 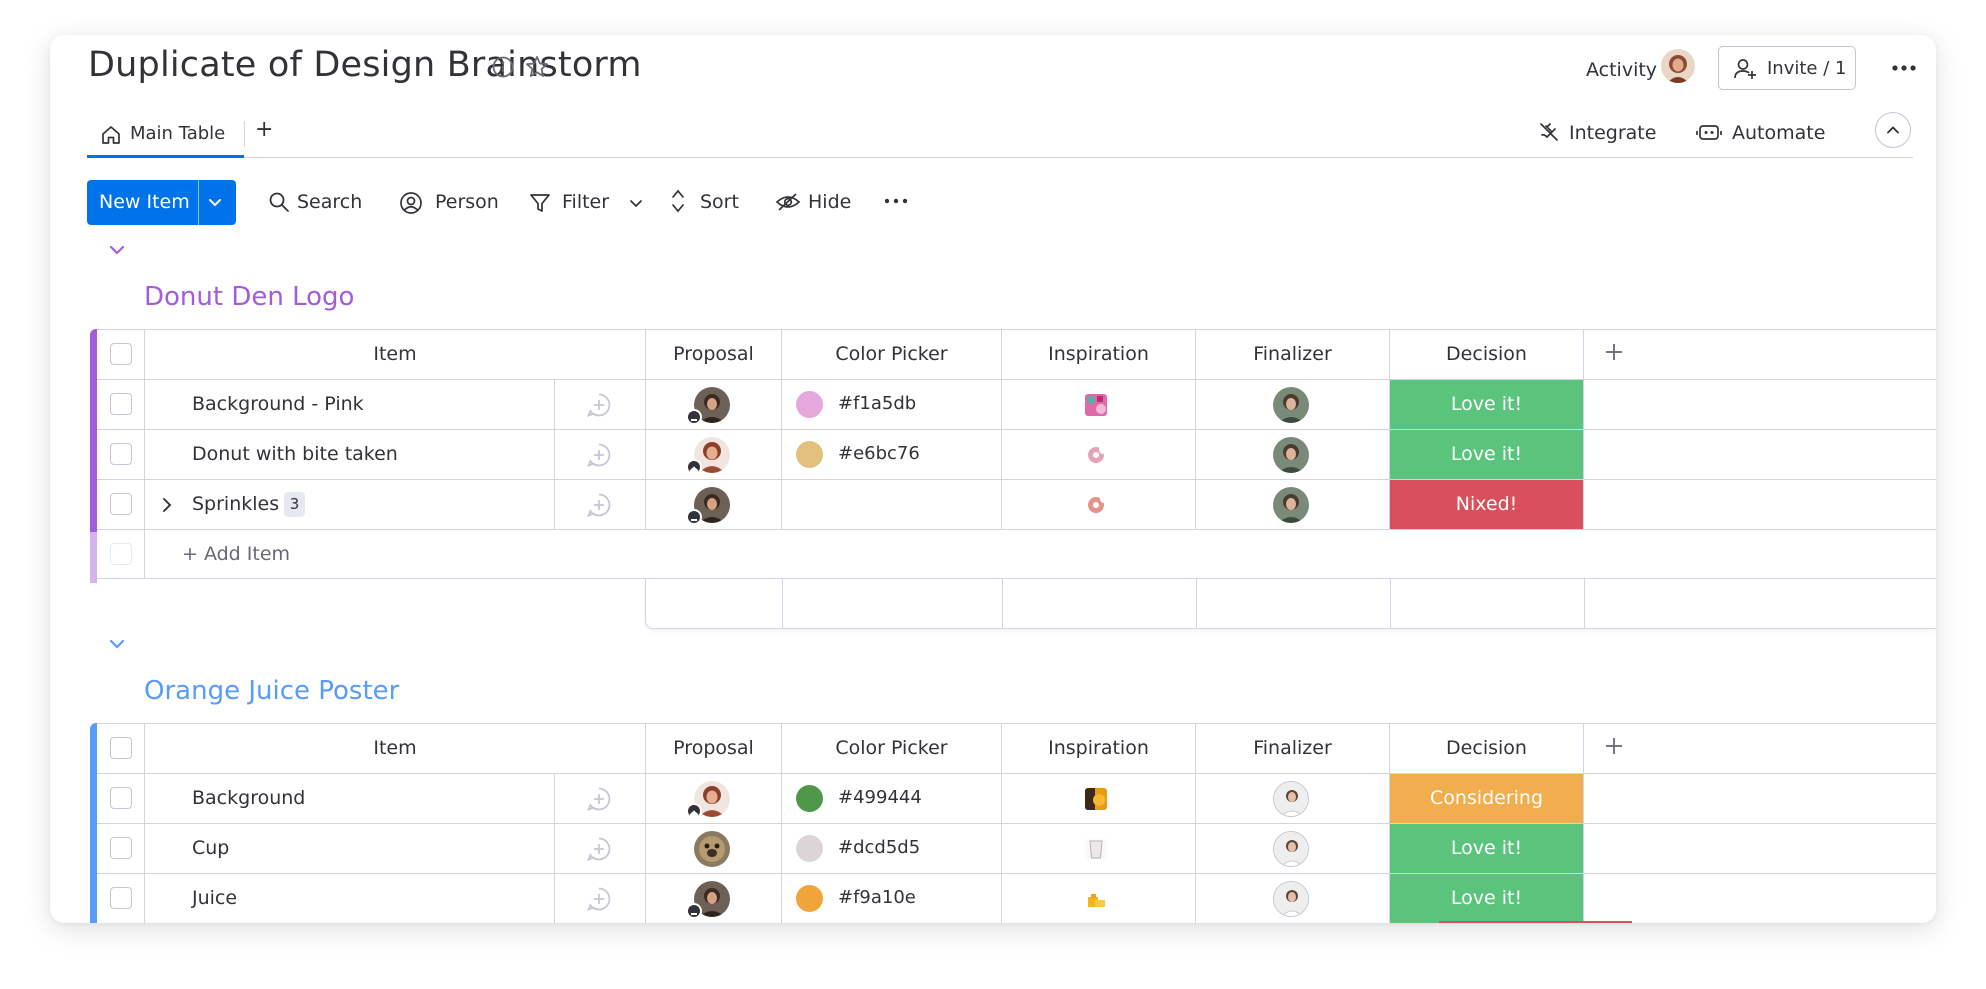 What do you see at coordinates (349, 848) in the screenshot?
I see `item-name-cell: Cup` at bounding box center [349, 848].